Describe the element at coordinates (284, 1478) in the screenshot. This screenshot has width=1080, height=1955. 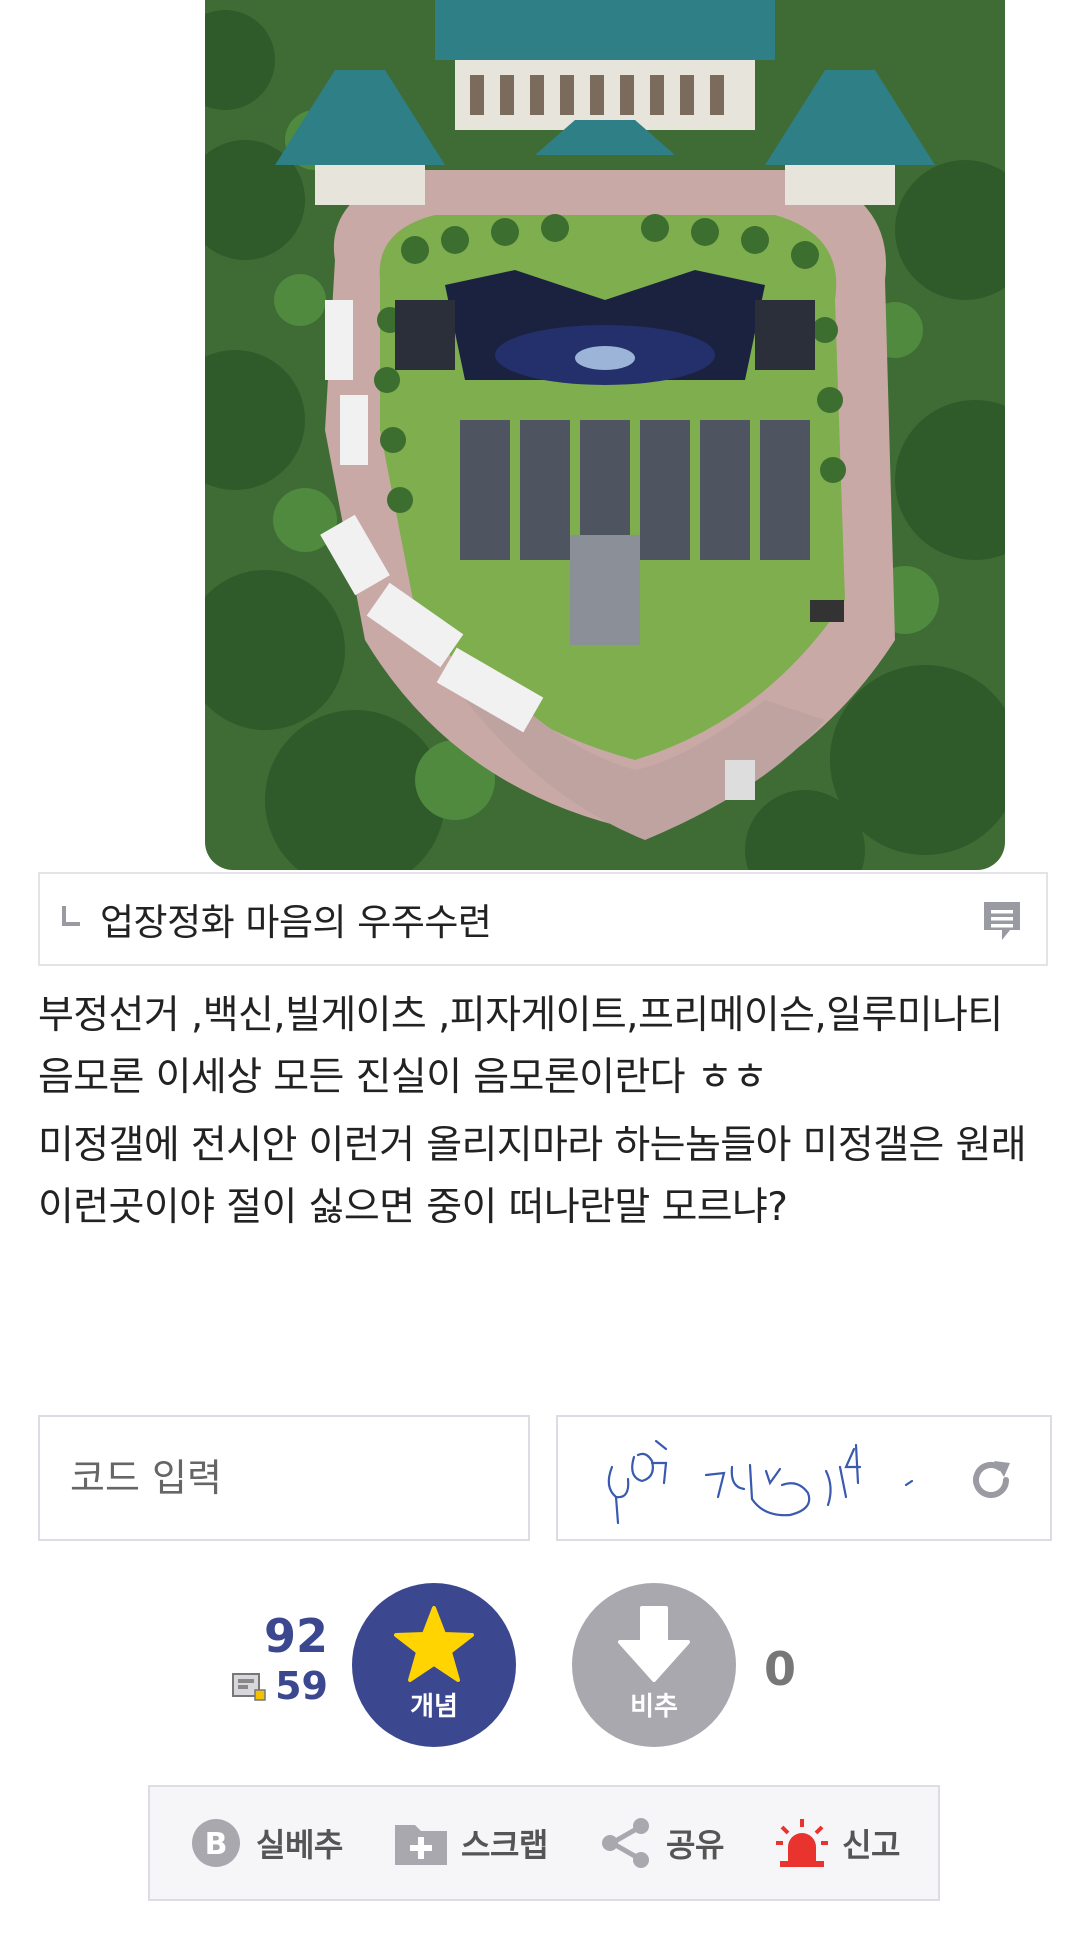
I see `captcha-code-input` at that location.